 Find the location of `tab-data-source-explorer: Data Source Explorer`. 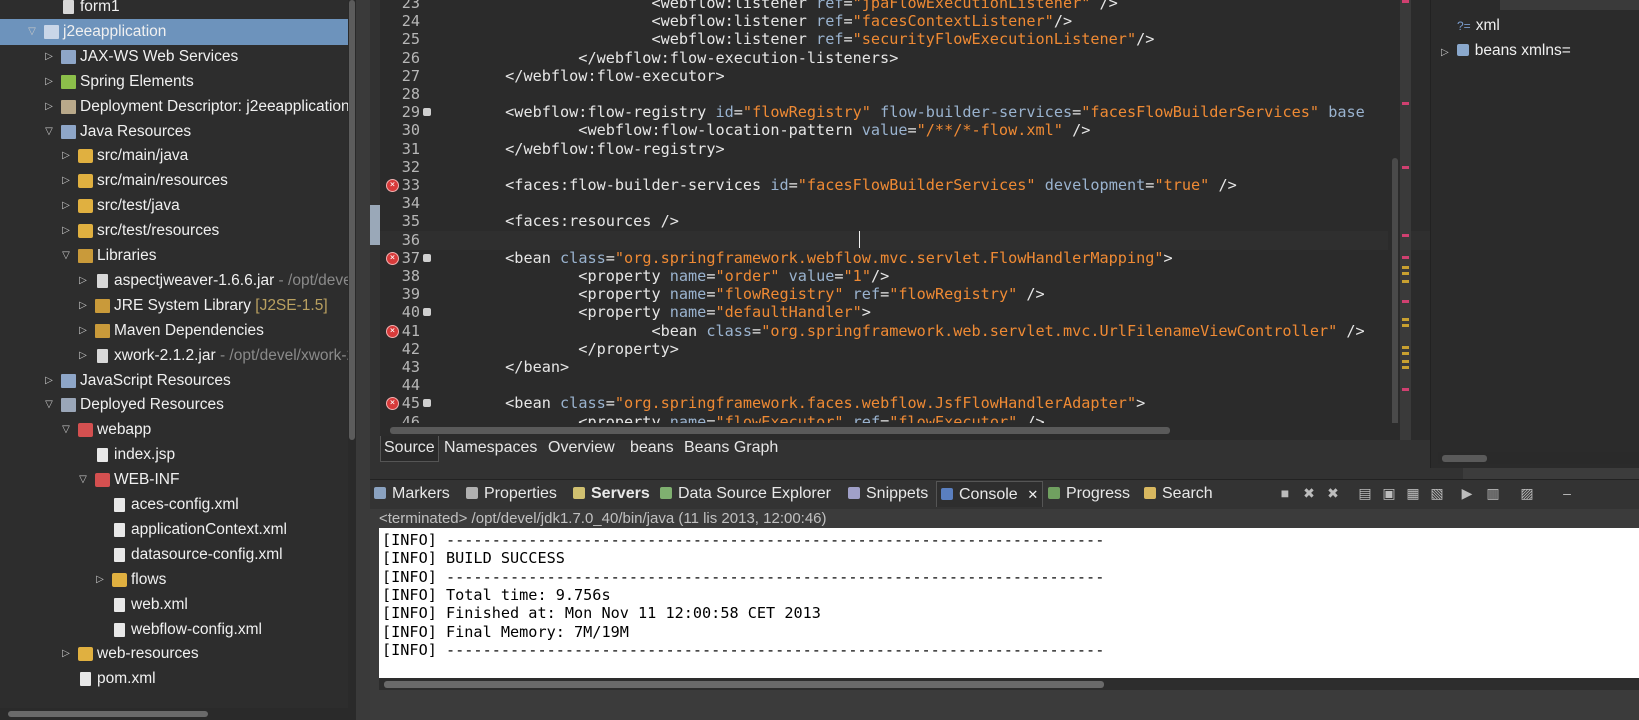

tab-data-source-explorer: Data Source Explorer is located at coordinates (745, 494).